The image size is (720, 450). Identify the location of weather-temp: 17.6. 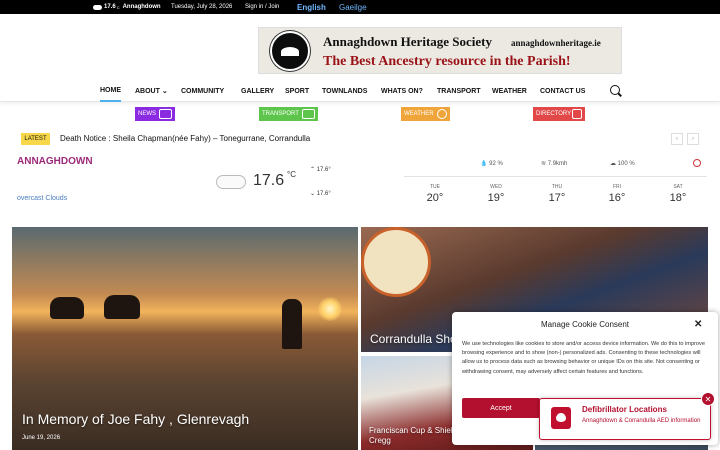
(269, 180).